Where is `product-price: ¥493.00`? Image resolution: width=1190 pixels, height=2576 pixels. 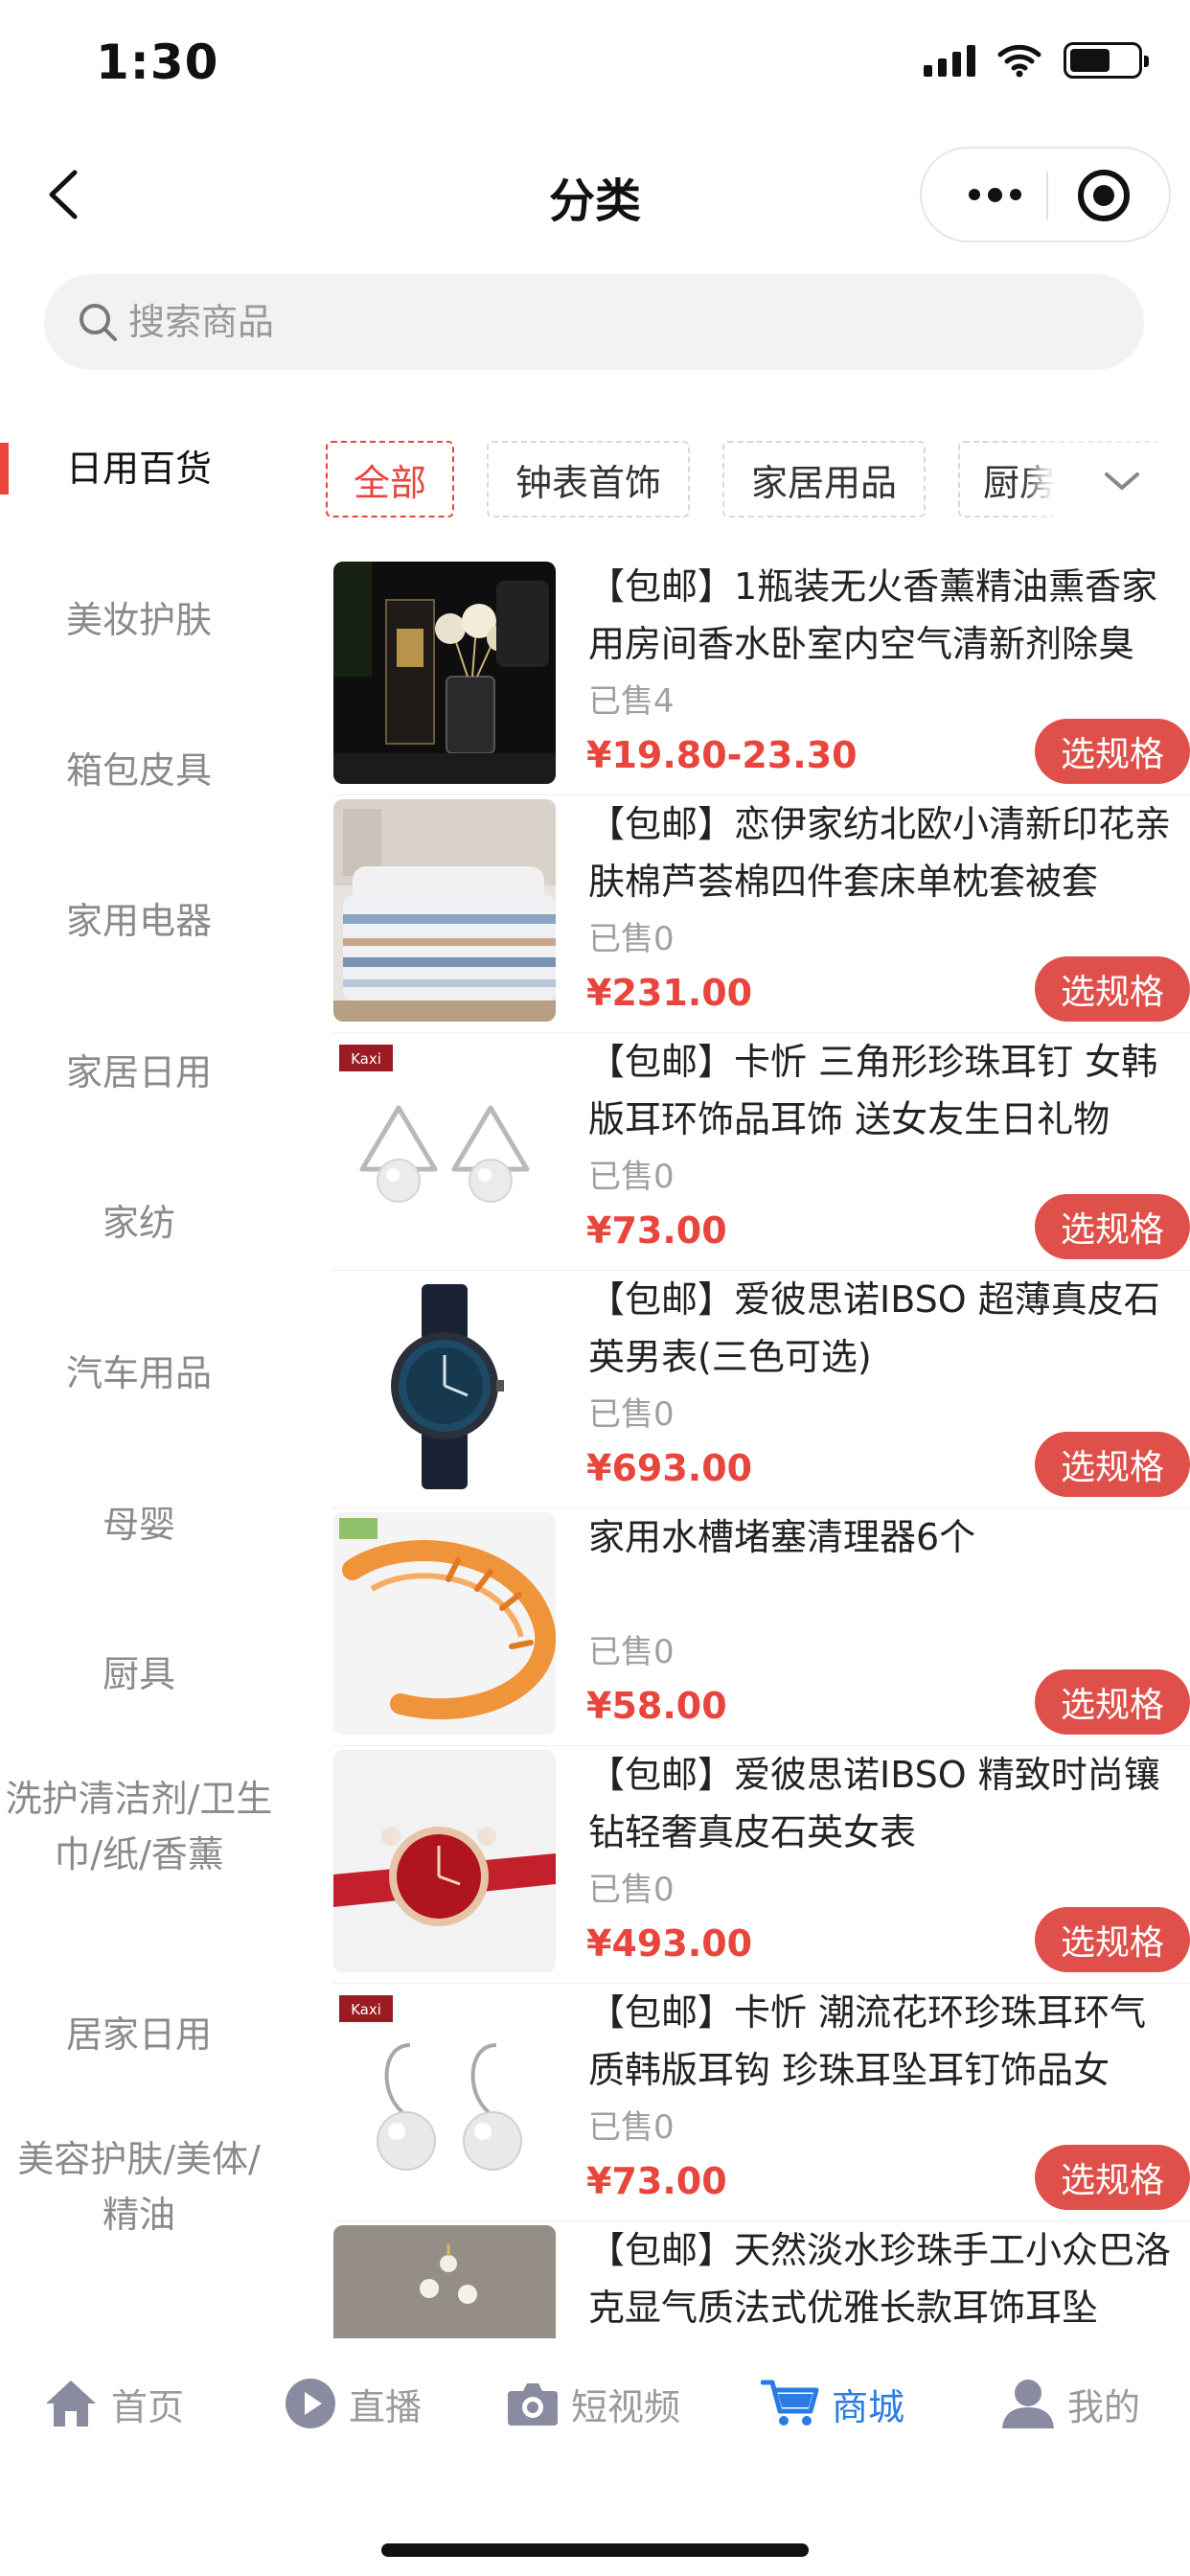 product-price: ¥493.00 is located at coordinates (669, 1943).